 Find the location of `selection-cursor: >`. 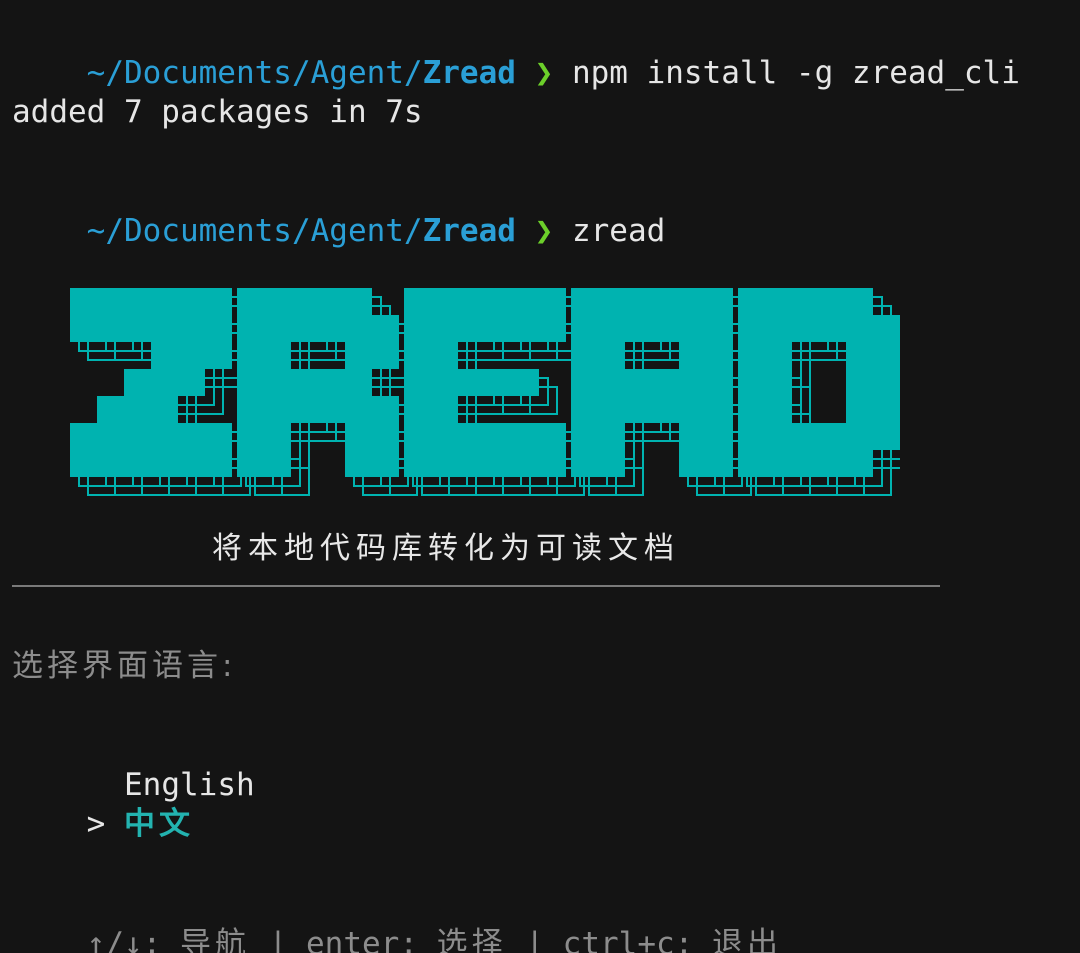

selection-cursor: > is located at coordinates (96, 824).